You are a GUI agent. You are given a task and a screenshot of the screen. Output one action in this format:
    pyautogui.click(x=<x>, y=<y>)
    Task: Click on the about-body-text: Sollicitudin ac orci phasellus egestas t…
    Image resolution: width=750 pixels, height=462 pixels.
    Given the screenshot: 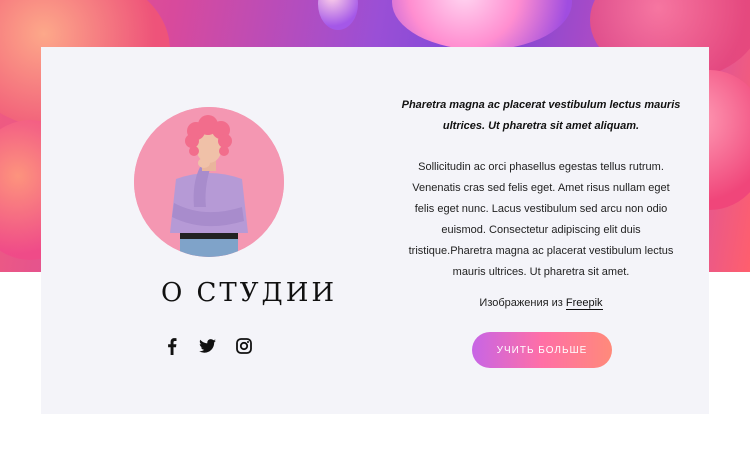 What is the action you would take?
    pyautogui.click(x=541, y=219)
    